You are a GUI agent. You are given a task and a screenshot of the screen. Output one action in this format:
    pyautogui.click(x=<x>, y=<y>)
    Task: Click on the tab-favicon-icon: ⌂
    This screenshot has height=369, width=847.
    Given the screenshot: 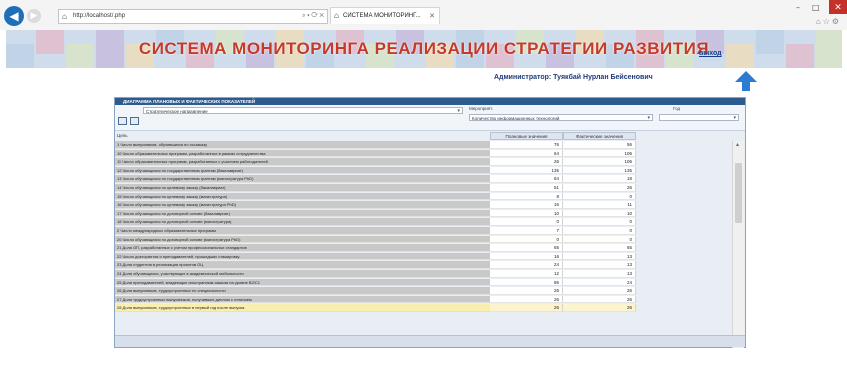 What is the action you would take?
    pyautogui.click(x=336, y=15)
    